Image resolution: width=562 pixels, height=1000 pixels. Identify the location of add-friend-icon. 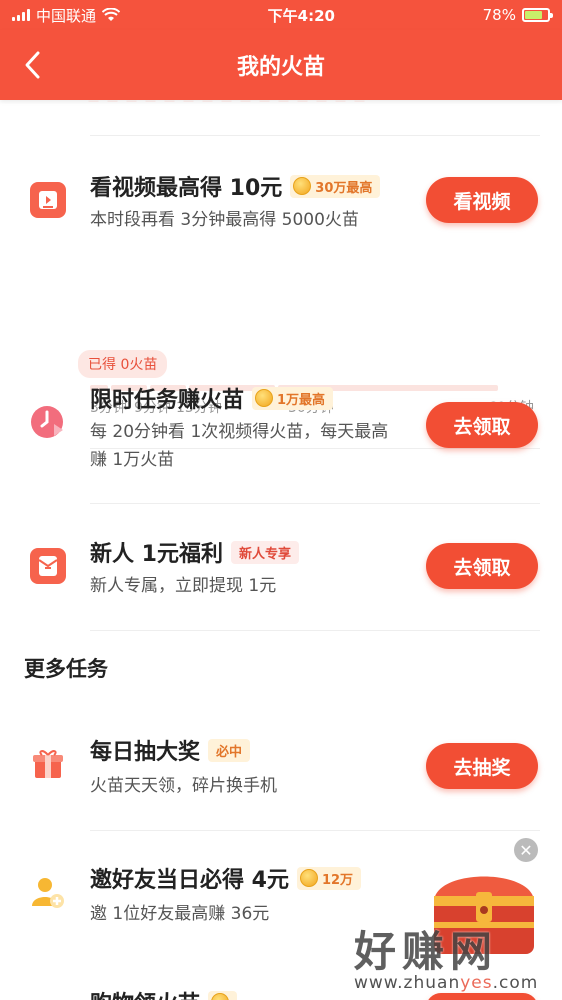
(48, 892).